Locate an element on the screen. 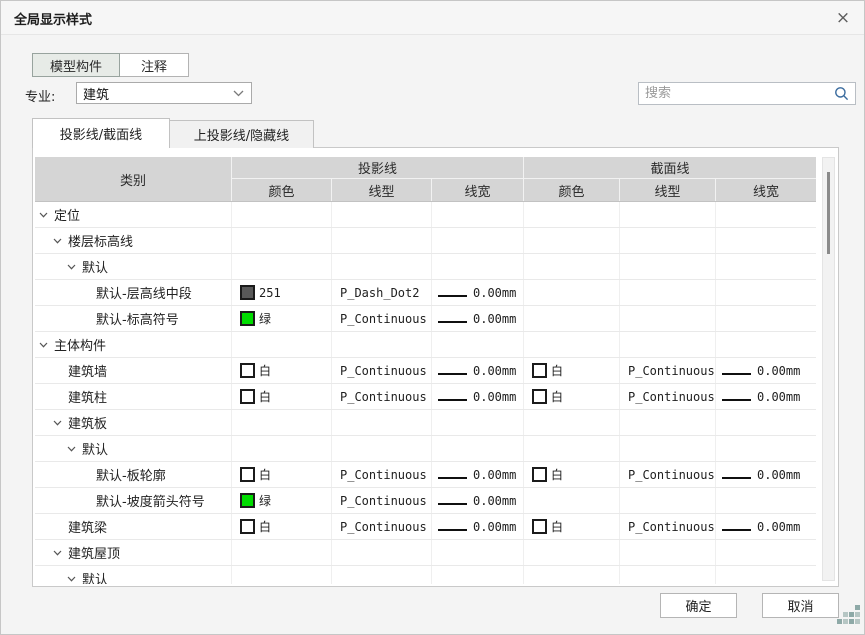 This screenshot has height=635, width=865. table-row: 默认-标高符号 绿 P_Continuous 0.00mm is located at coordinates (425, 319).